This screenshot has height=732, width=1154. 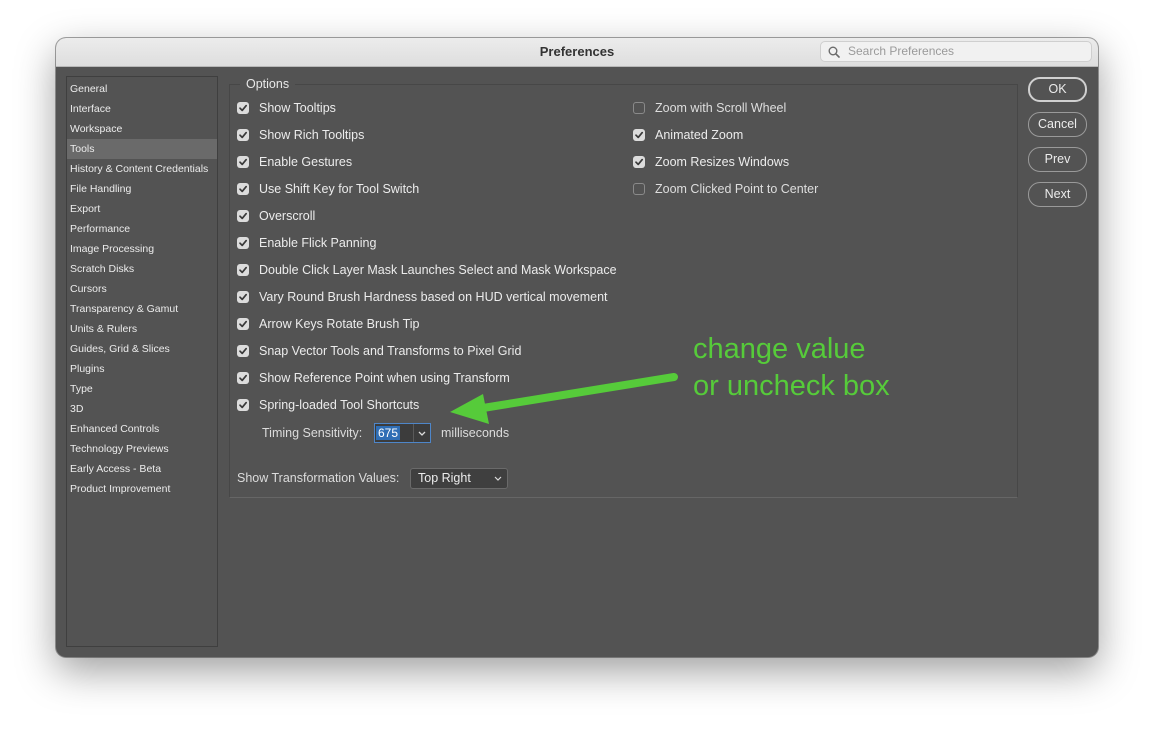 I want to click on annotation-text: change value or uncheck box, so click(x=791, y=368).